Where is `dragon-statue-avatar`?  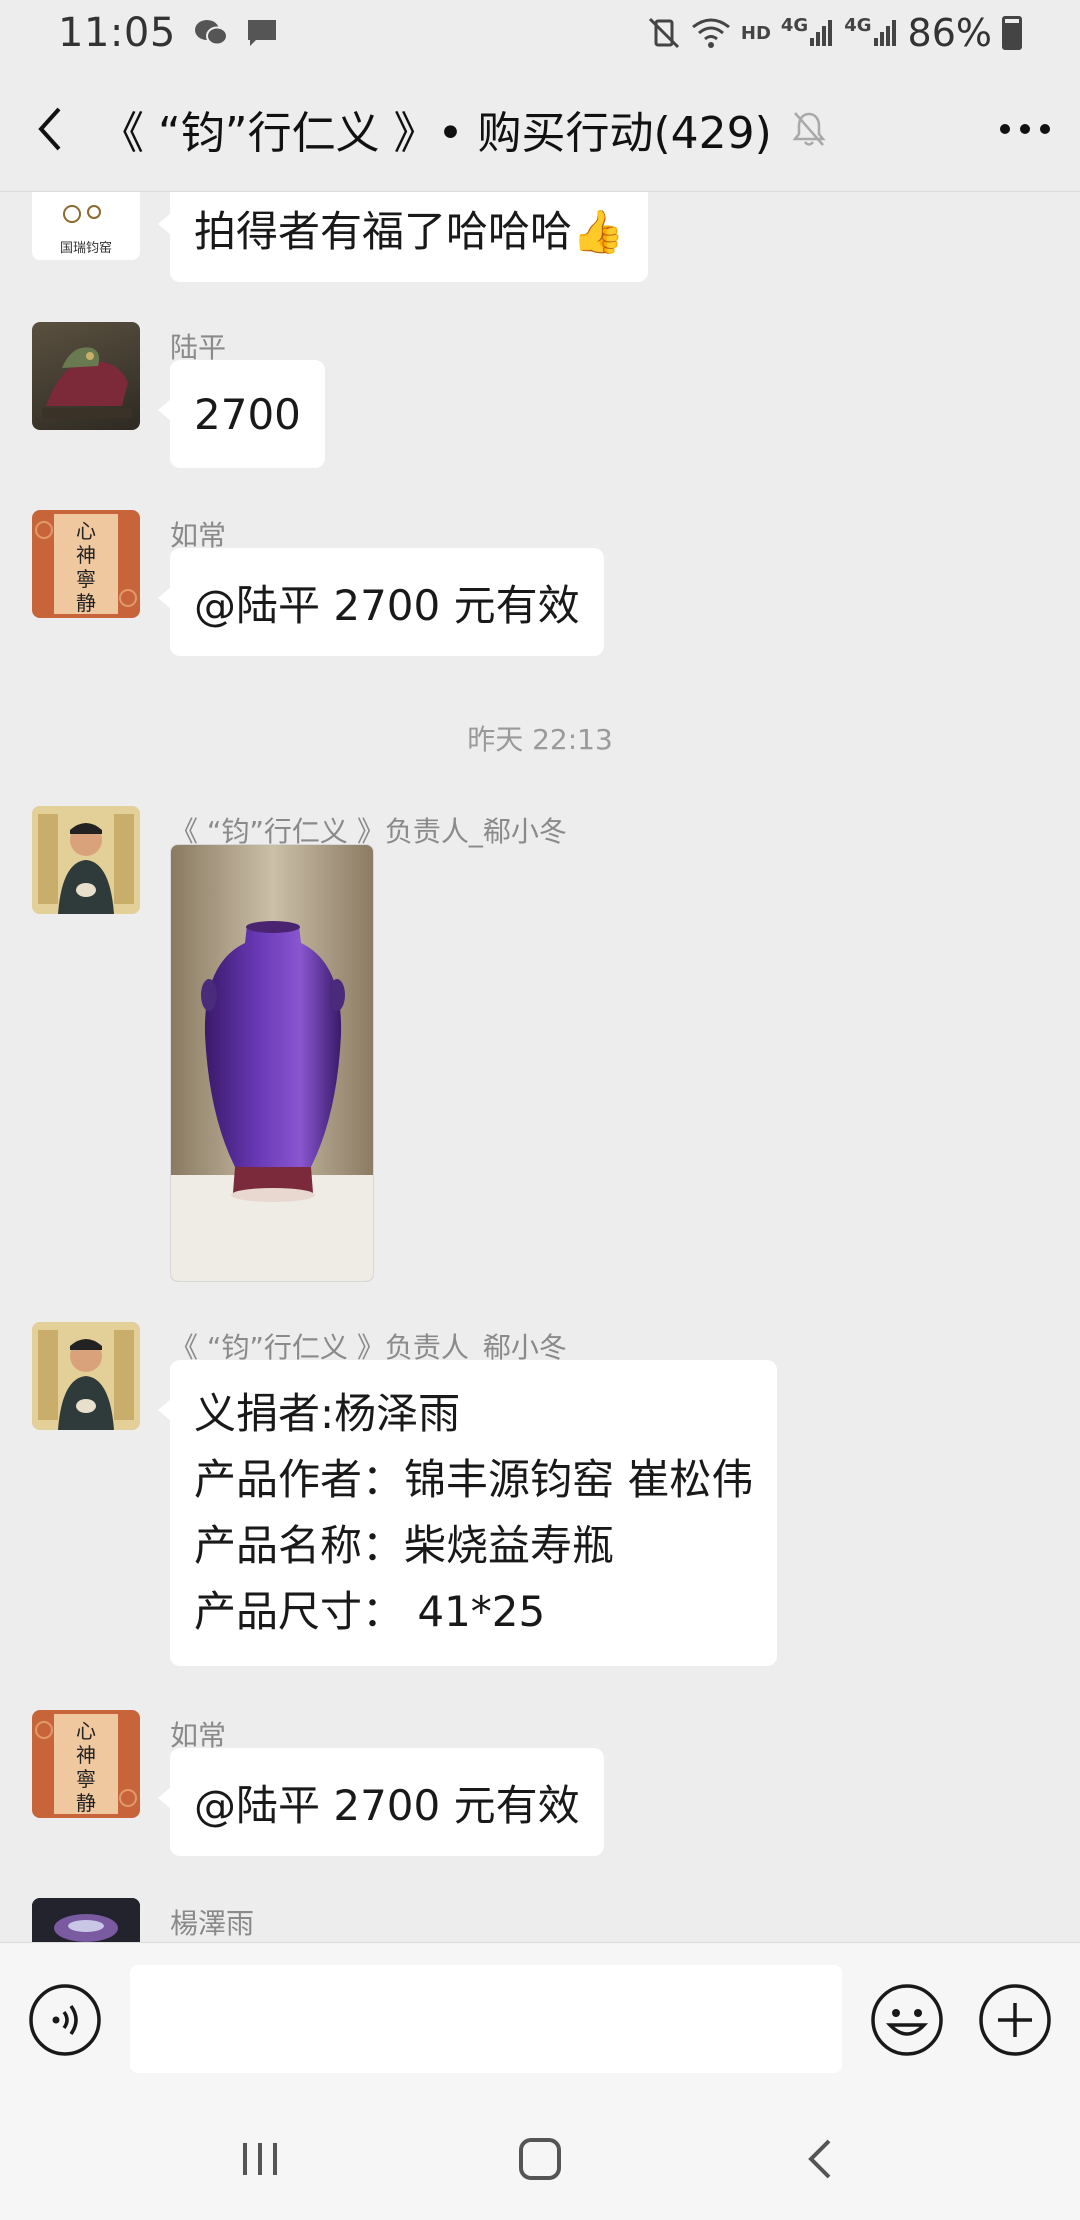
dragon-statue-avatar is located at coordinates (86, 376).